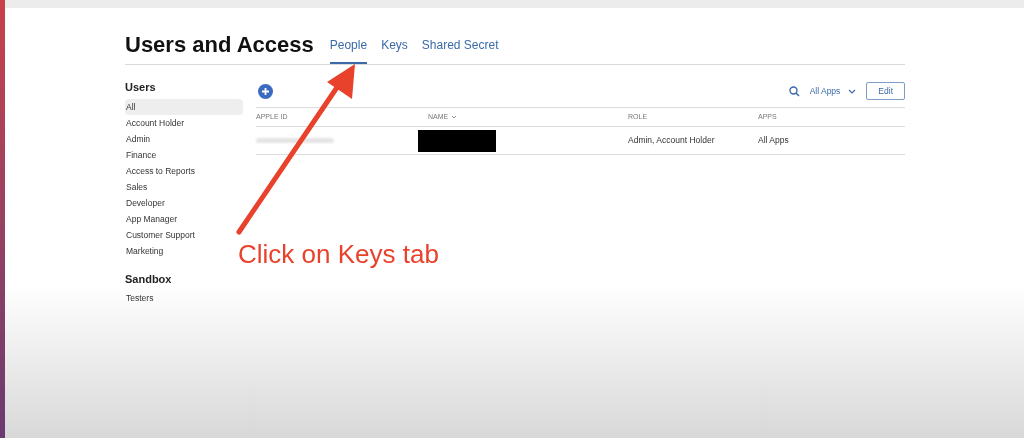 This screenshot has width=1024, height=438. Describe the element at coordinates (184, 122) in the screenshot. I see `sidebar-item: Account Holder` at that location.